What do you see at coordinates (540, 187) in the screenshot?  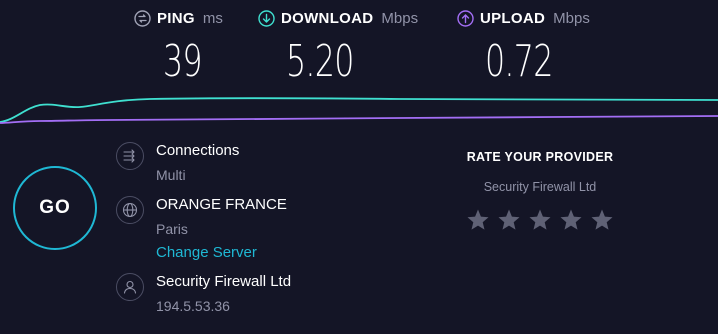 I see `rate-provider-name: Security Firewall Ltd` at bounding box center [540, 187].